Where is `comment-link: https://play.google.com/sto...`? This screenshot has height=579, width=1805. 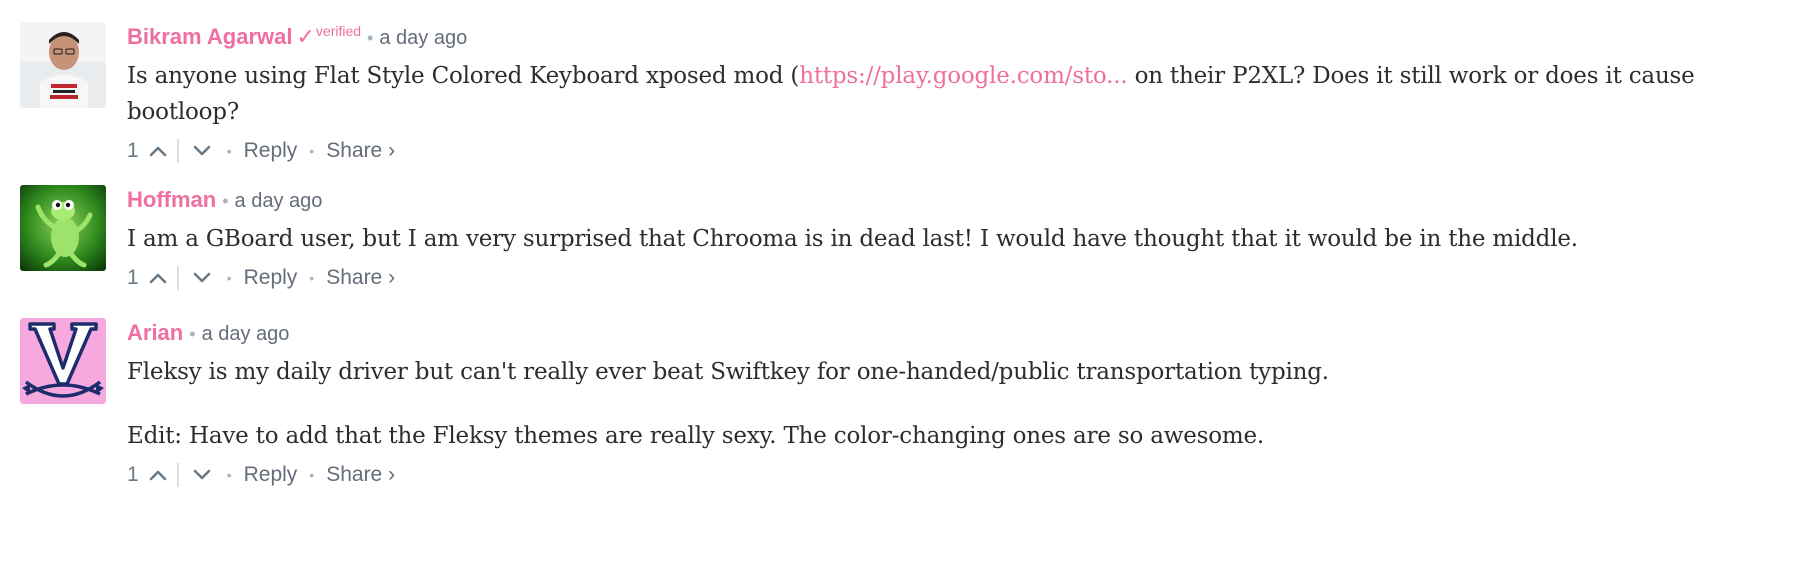
comment-link: https://play.google.com/sto... is located at coordinates (963, 76).